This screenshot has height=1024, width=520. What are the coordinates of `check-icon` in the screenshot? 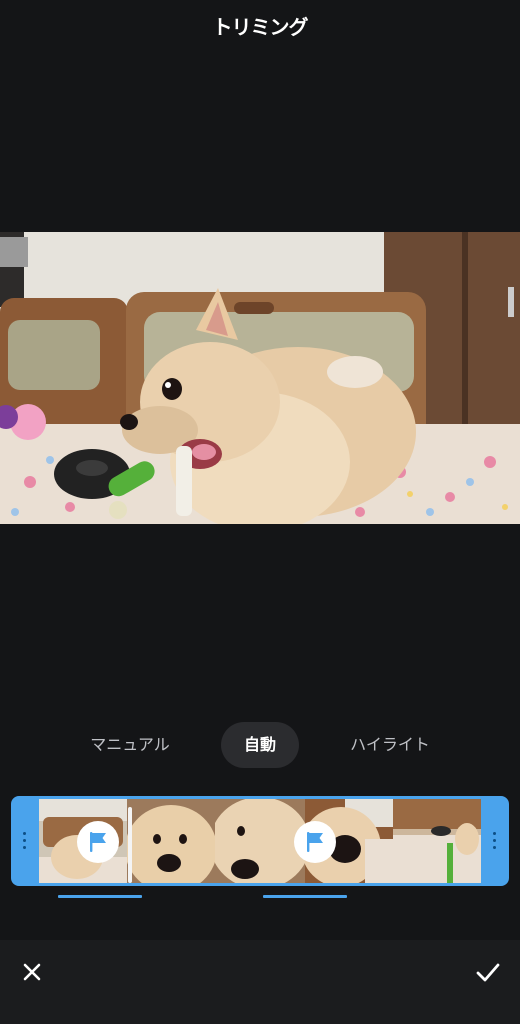 It's located at (488, 972).